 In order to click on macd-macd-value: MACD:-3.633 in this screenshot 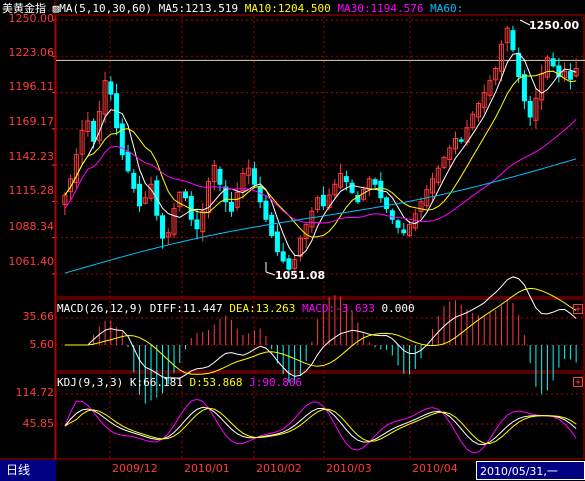, I will do `click(338, 308)`.